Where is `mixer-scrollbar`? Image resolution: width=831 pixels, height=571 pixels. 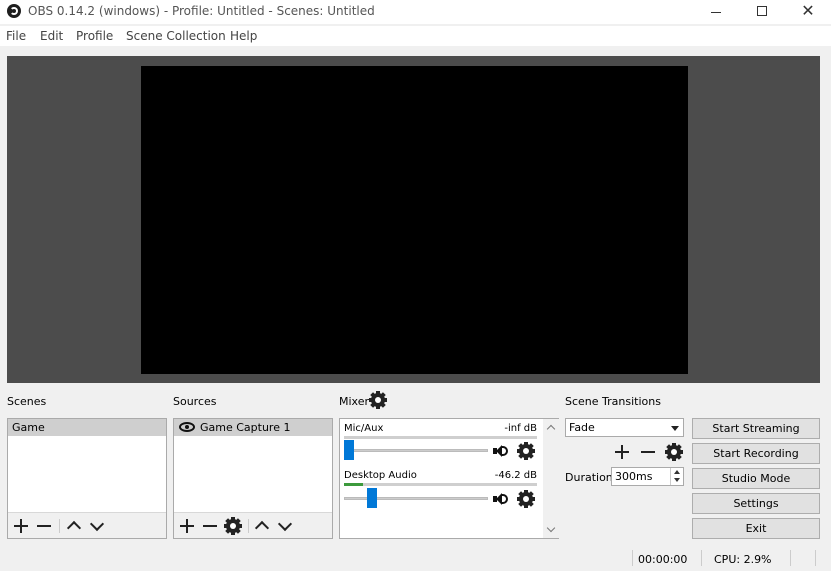 mixer-scrollbar is located at coordinates (551, 478).